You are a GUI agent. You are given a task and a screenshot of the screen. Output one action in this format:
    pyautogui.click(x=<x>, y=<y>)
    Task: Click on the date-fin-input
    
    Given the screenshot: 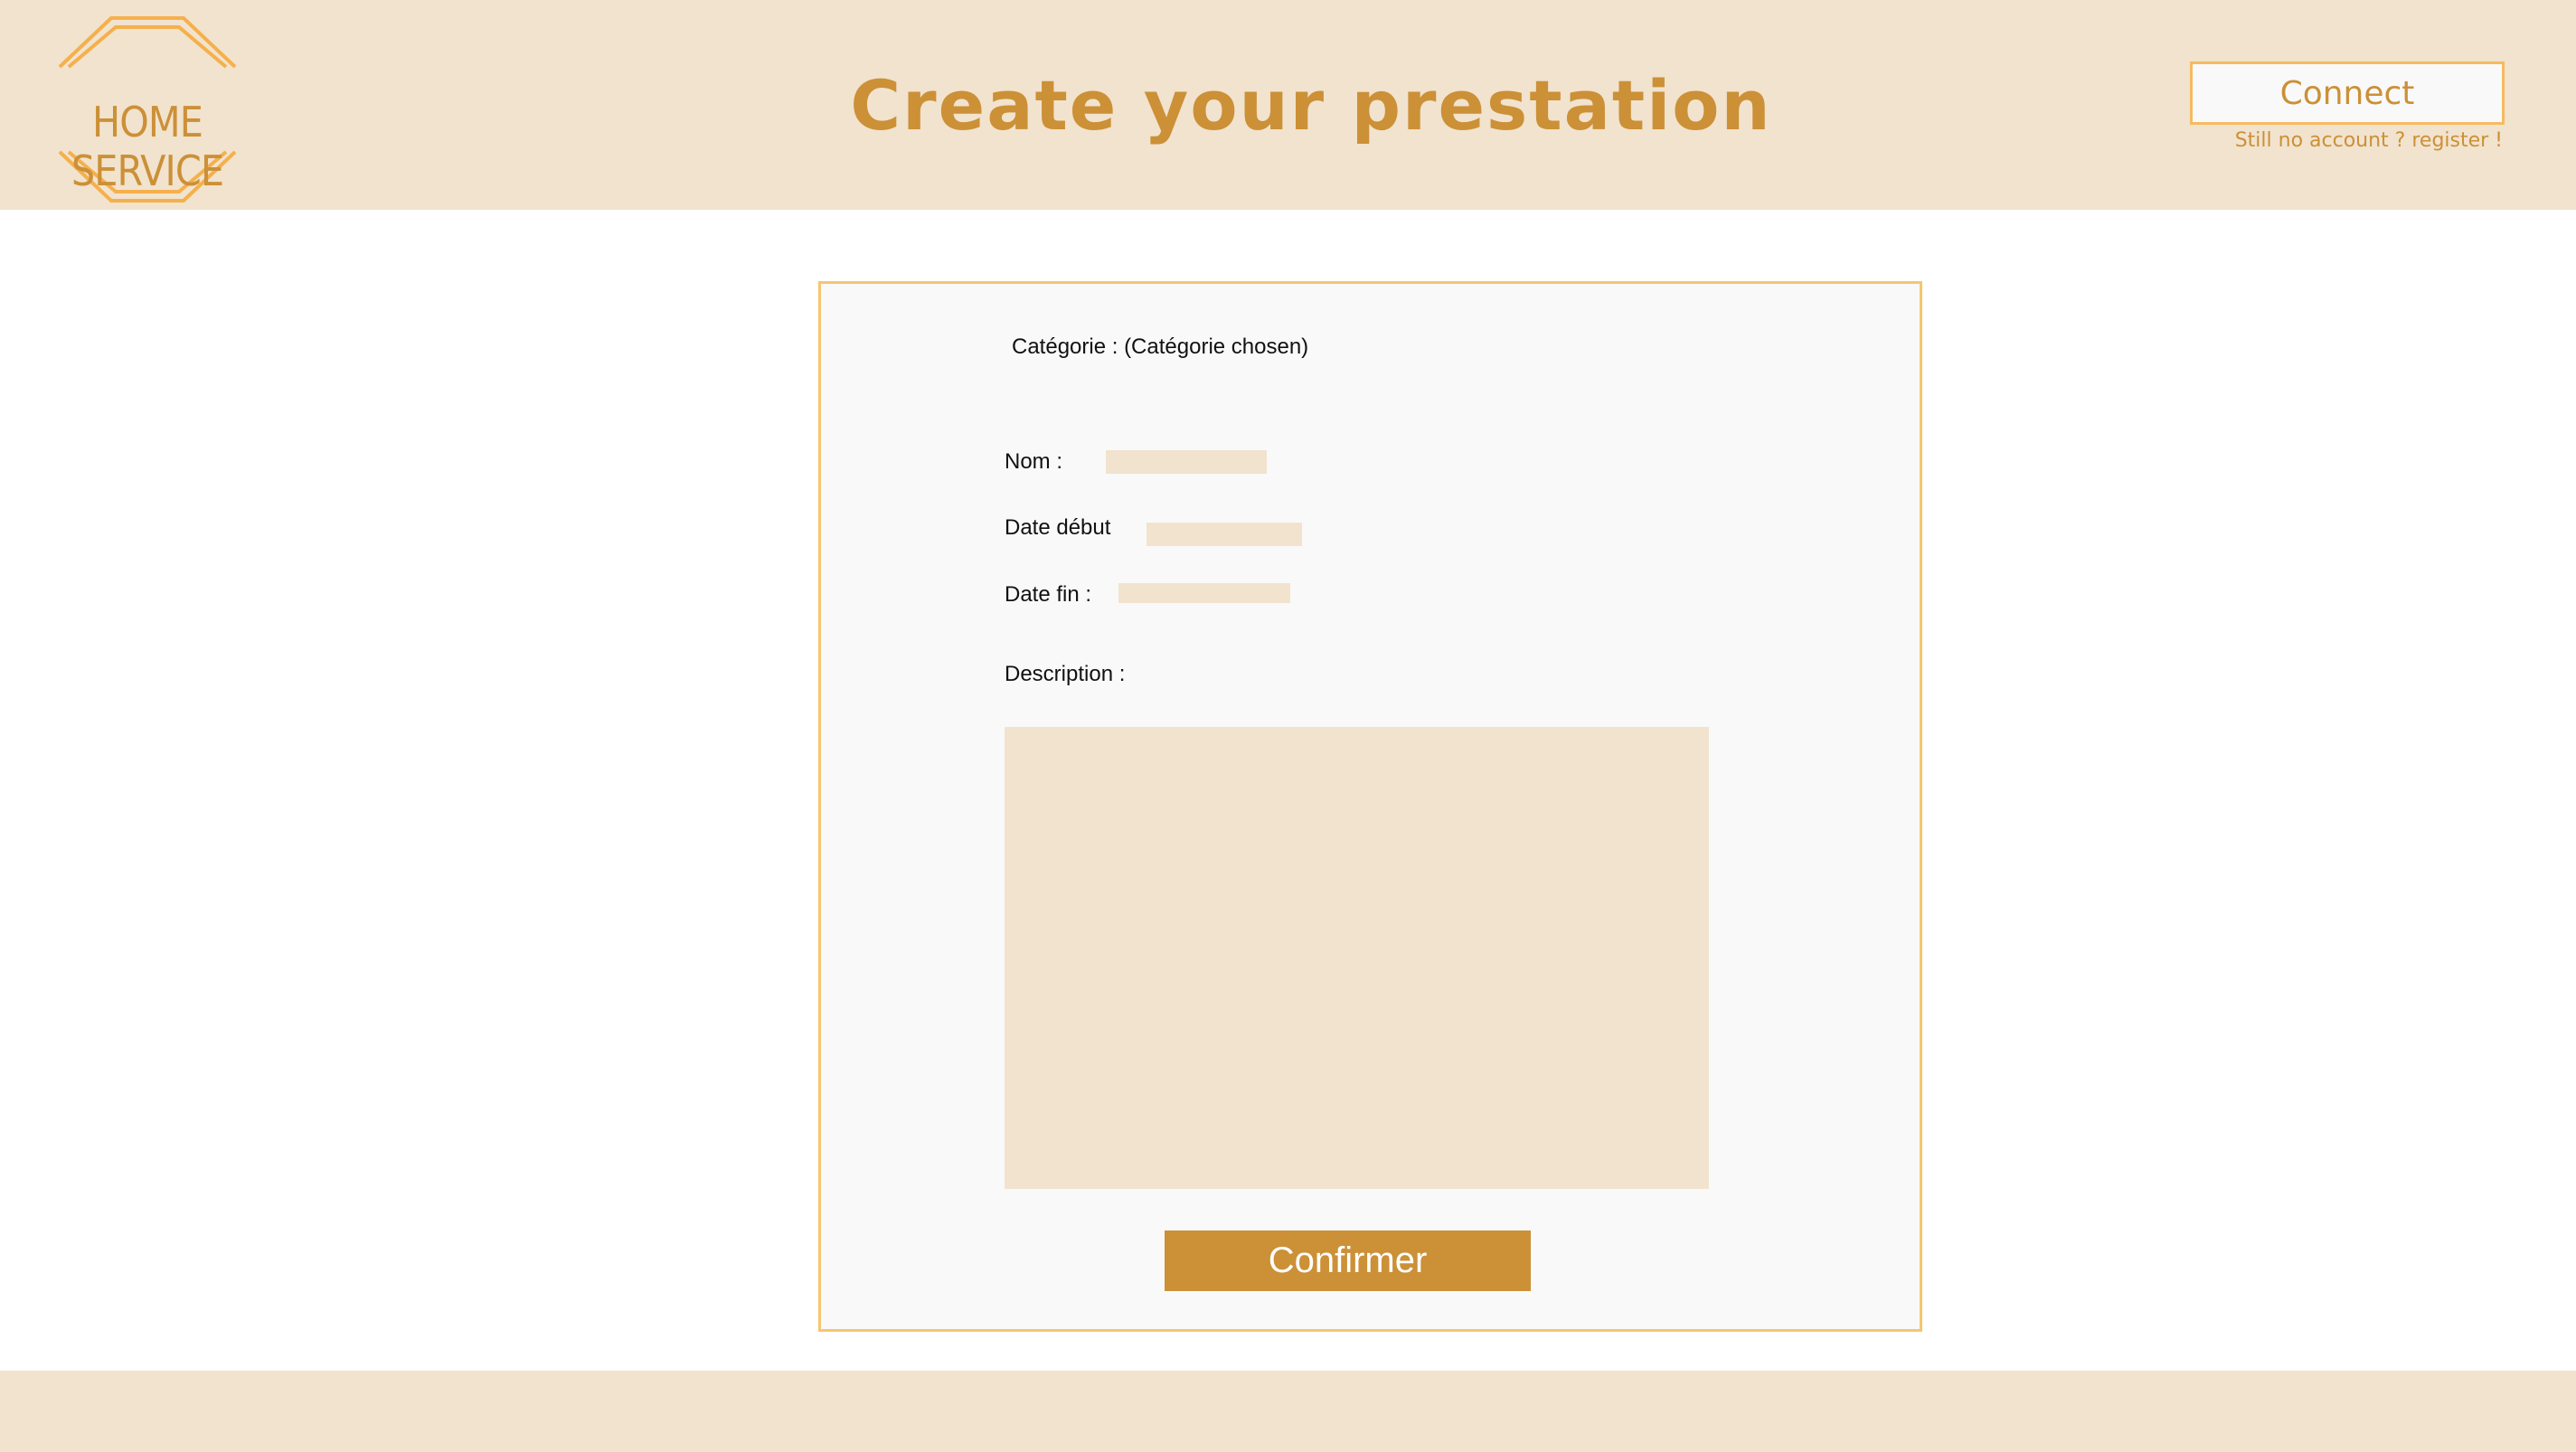 What is the action you would take?
    pyautogui.click(x=1204, y=593)
    